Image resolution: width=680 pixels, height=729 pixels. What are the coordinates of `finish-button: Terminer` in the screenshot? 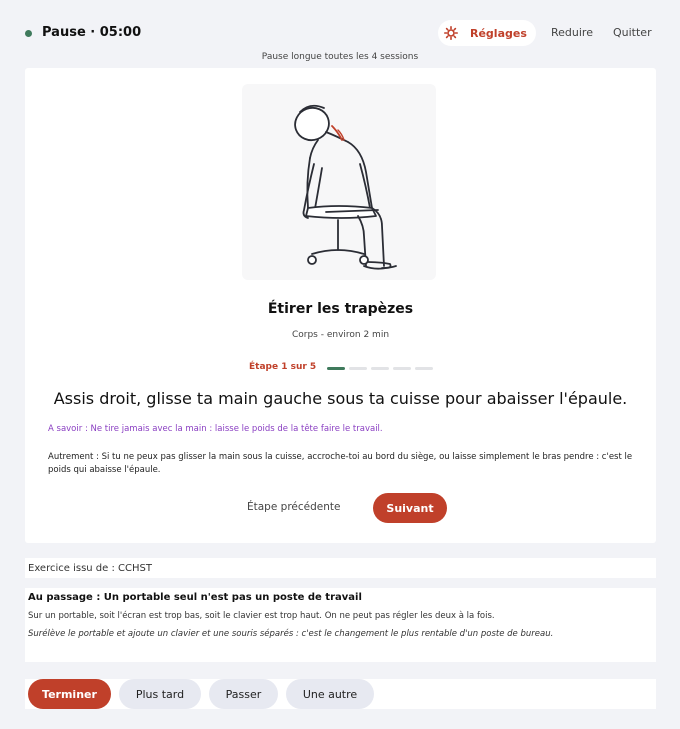 It's located at (69, 694).